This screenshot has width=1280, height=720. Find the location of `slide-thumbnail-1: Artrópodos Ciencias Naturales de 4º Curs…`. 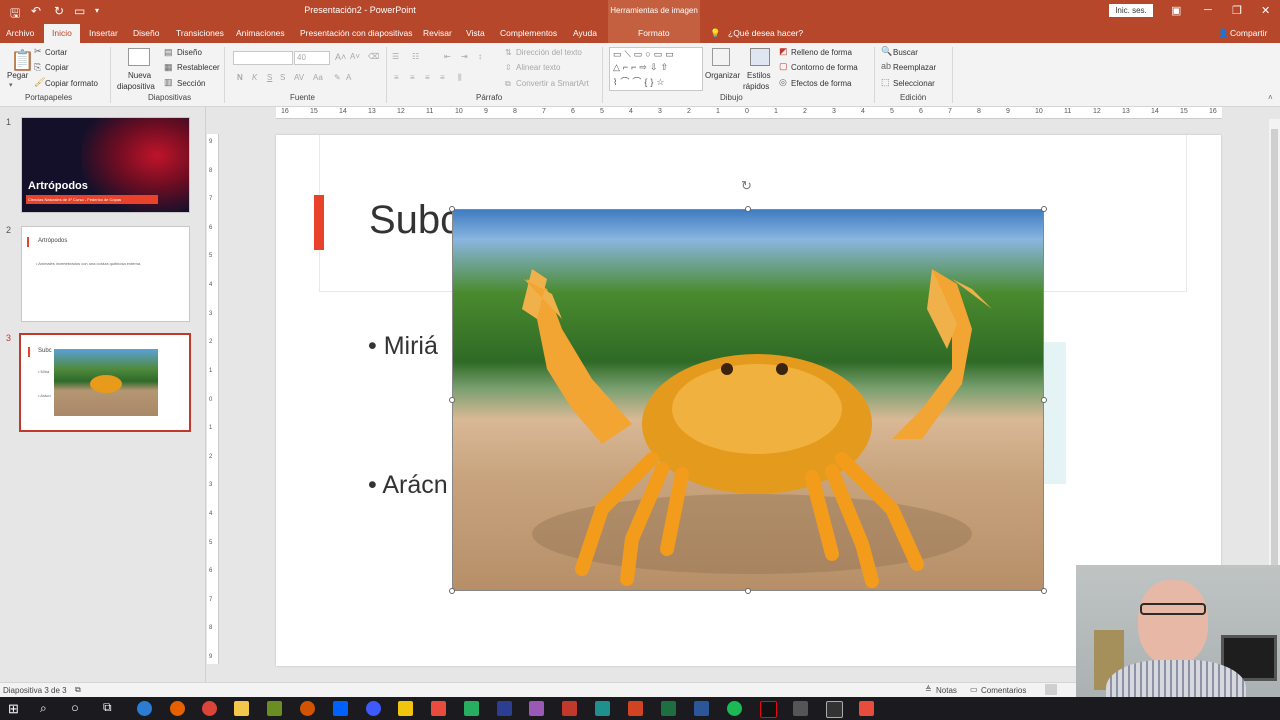

slide-thumbnail-1: Artrópodos Ciencias Naturales de 4º Curs… is located at coordinates (105, 165).